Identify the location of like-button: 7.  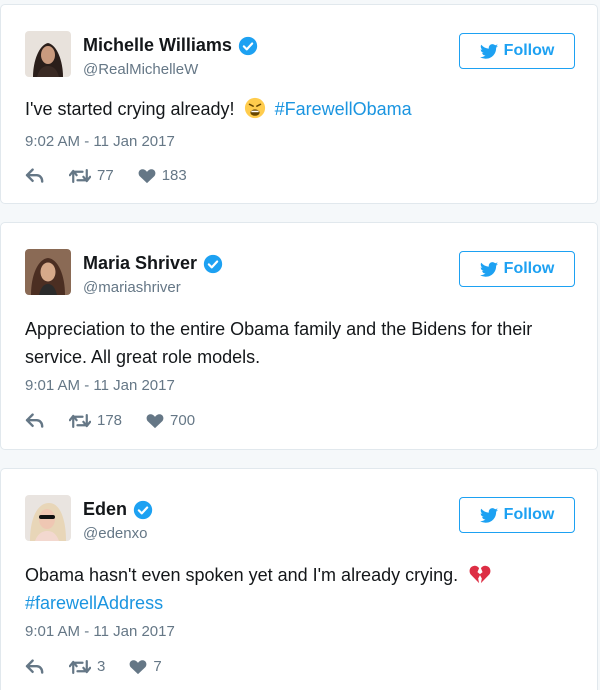
(145, 666).